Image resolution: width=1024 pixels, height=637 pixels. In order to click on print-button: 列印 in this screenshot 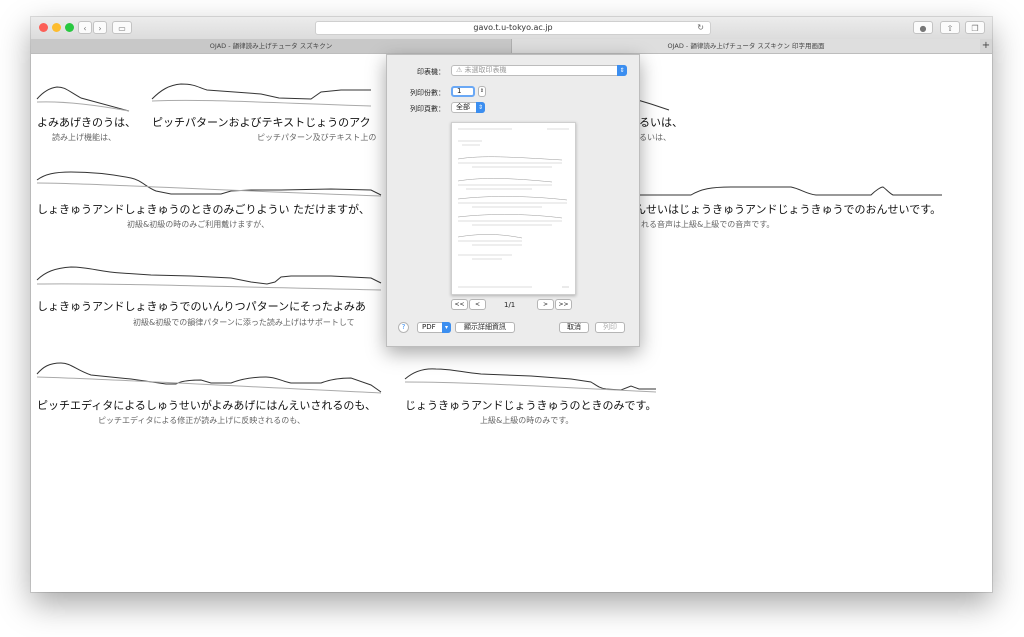, I will do `click(610, 327)`.